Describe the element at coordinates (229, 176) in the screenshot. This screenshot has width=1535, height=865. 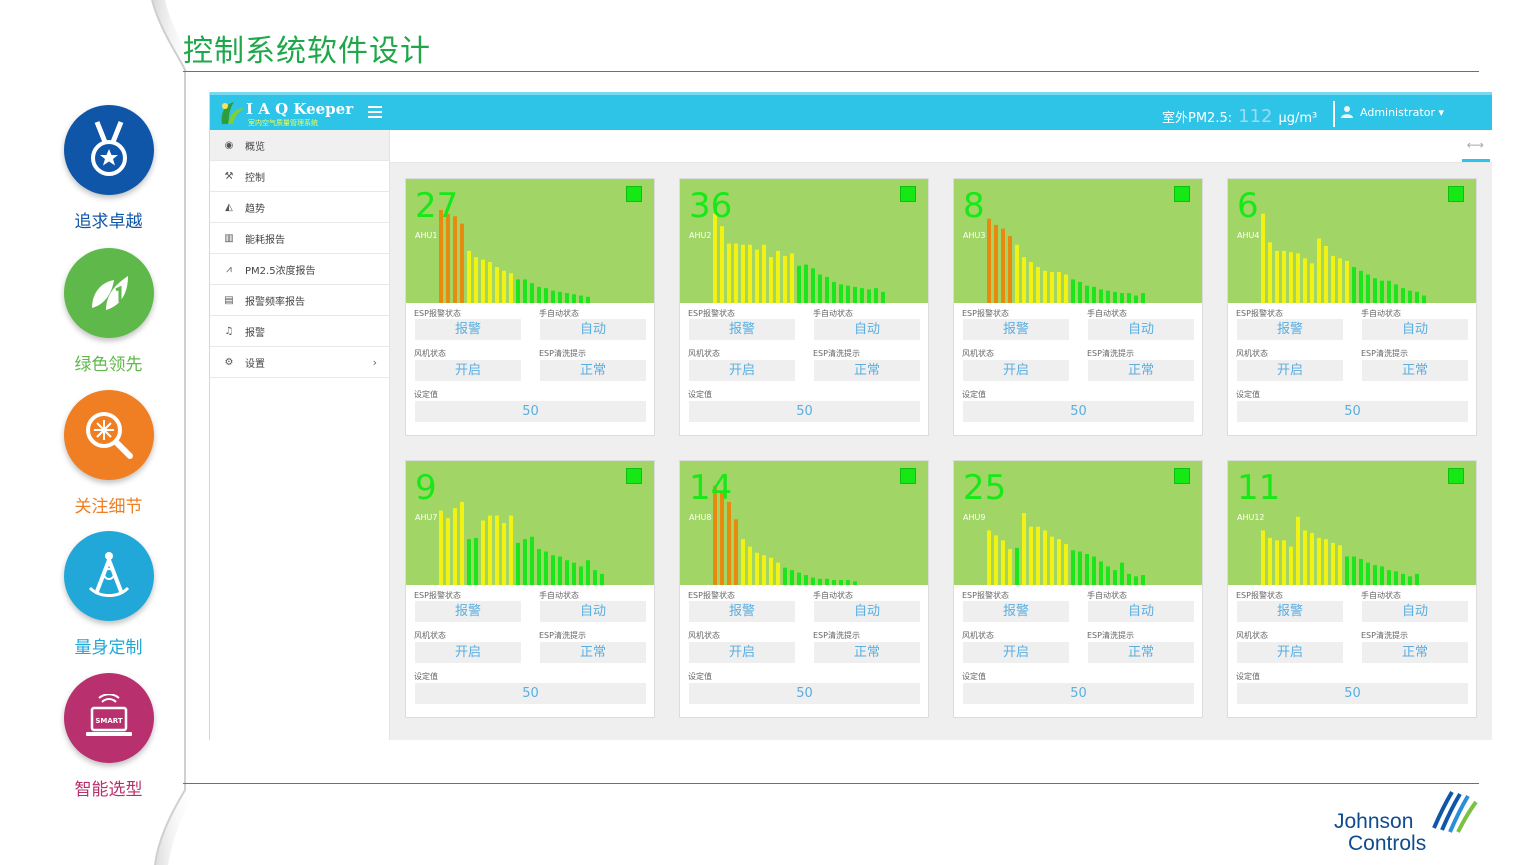
I see `wrench-icon: ⚒` at that location.